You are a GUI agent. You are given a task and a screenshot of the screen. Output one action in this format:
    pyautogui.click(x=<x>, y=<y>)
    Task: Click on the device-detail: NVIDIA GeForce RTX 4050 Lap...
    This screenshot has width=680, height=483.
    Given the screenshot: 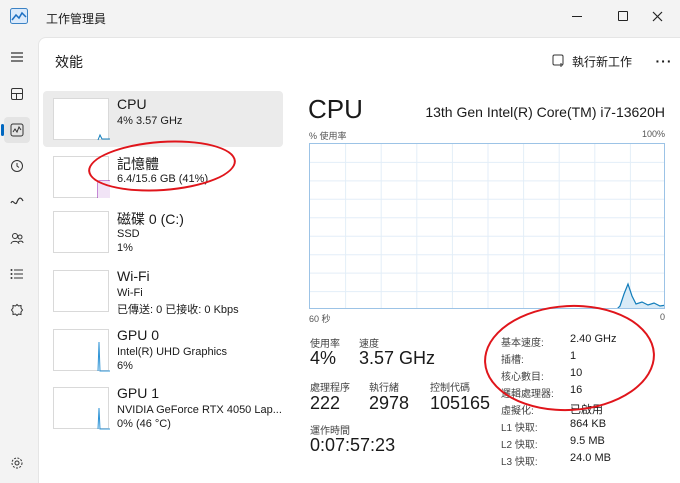 What is the action you would take?
    pyautogui.click(x=199, y=410)
    